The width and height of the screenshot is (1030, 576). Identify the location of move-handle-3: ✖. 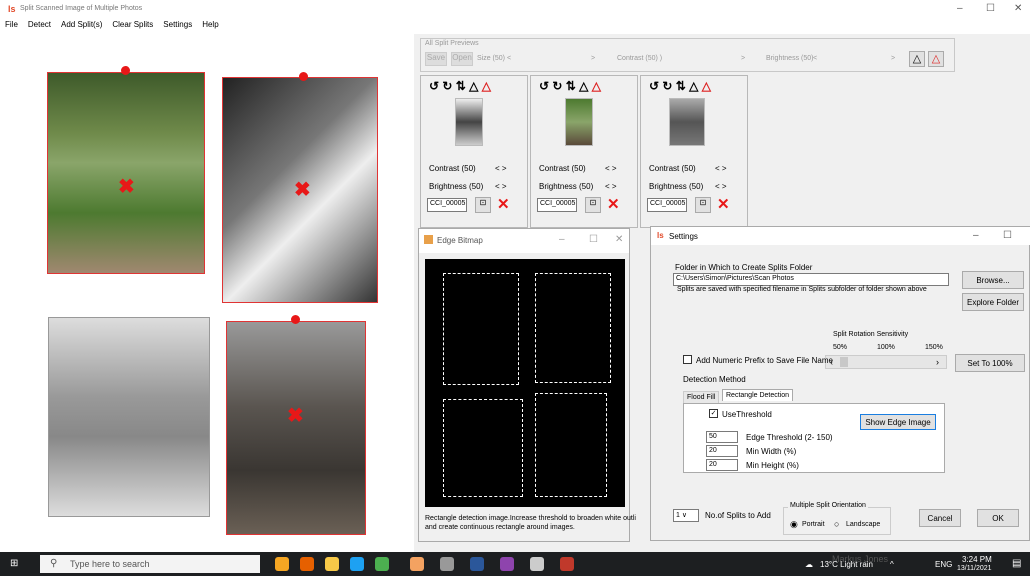
(295, 416).